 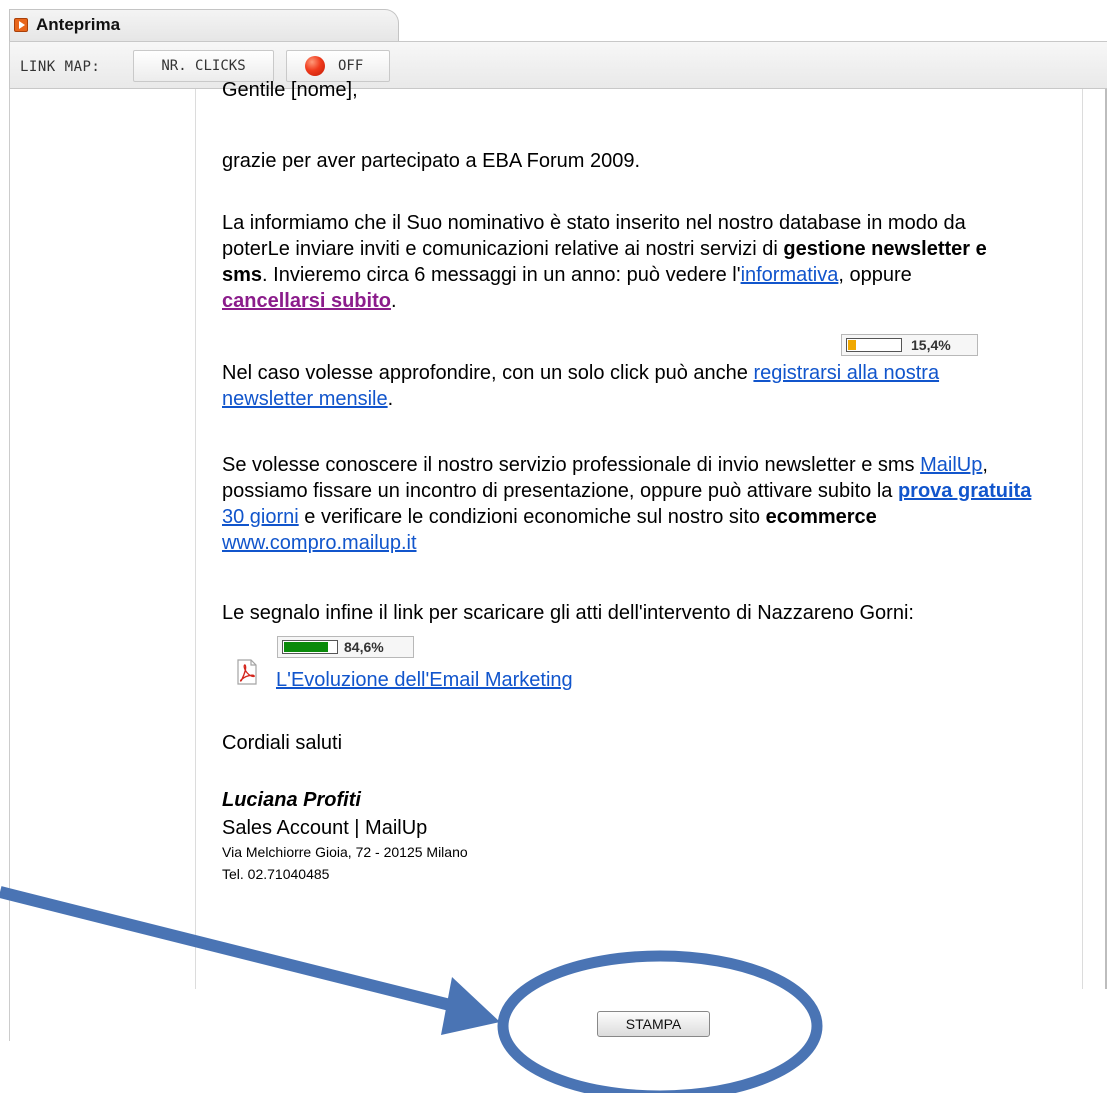 What do you see at coordinates (364, 647) in the screenshot?
I see `click-rate-label: 84,6%` at bounding box center [364, 647].